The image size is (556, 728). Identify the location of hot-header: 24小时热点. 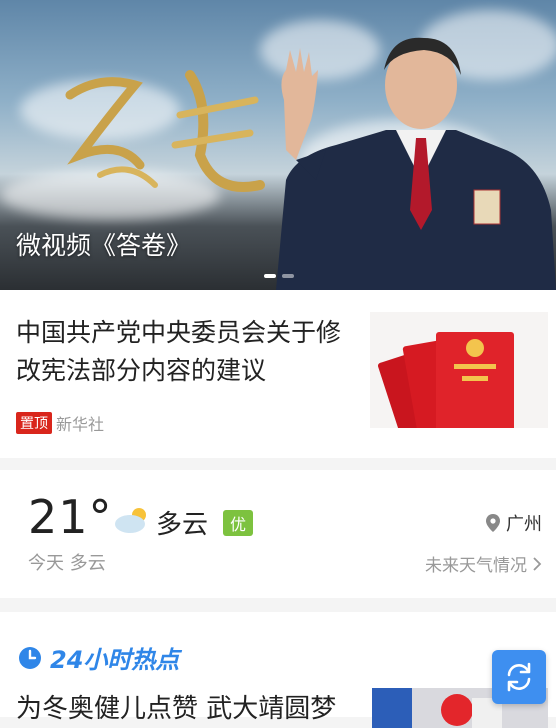
(98, 657).